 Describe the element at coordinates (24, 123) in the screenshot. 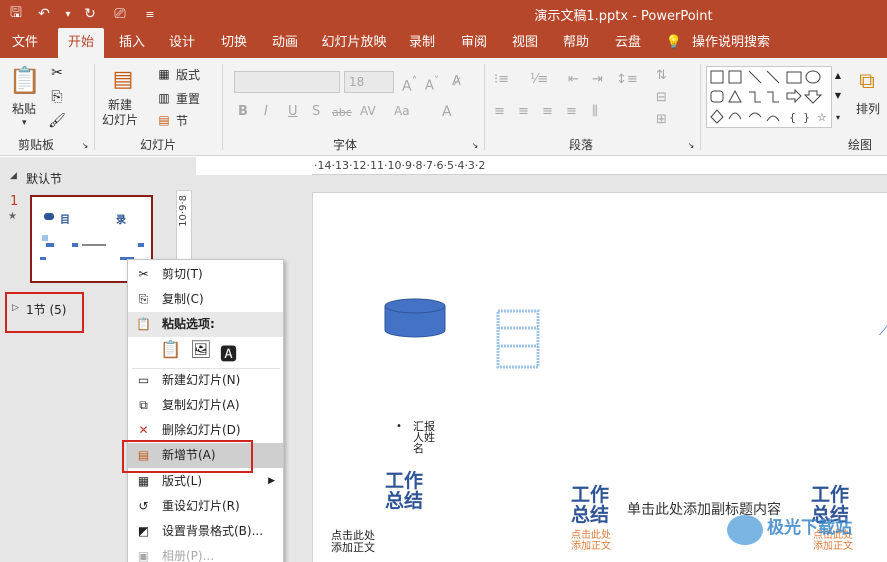

I see `paste-dropdown-icon: ▾` at that location.